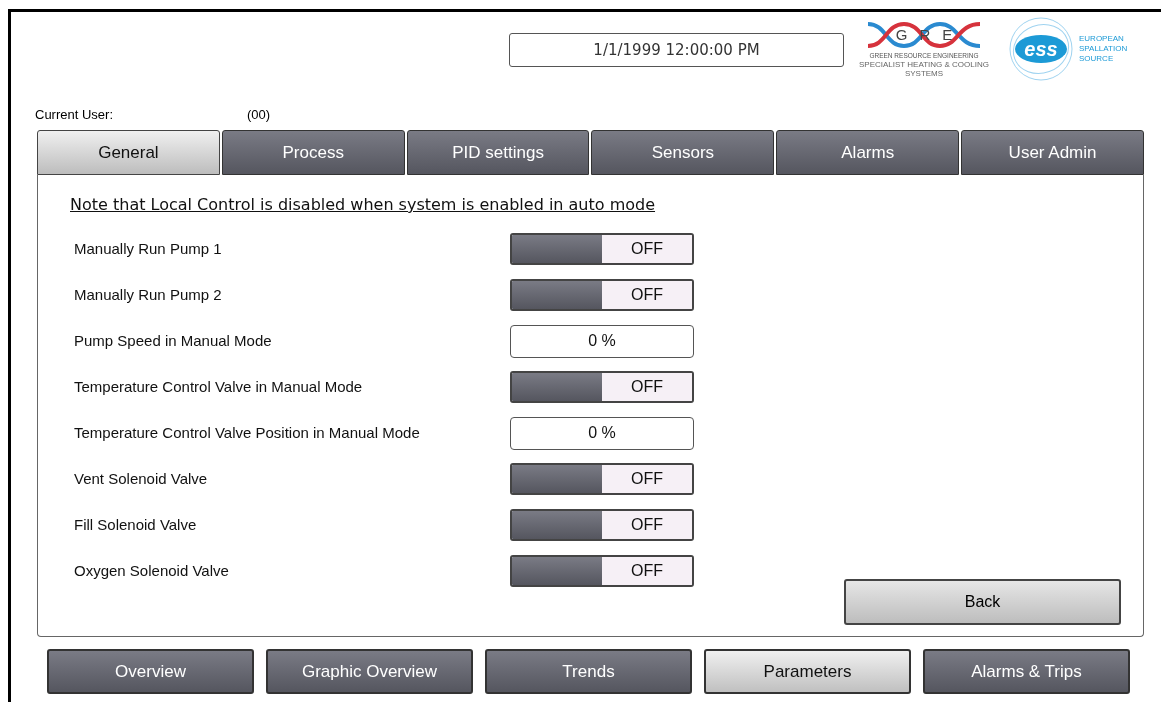 This screenshot has height=702, width=1161. I want to click on current-user-value: (00), so click(259, 115).